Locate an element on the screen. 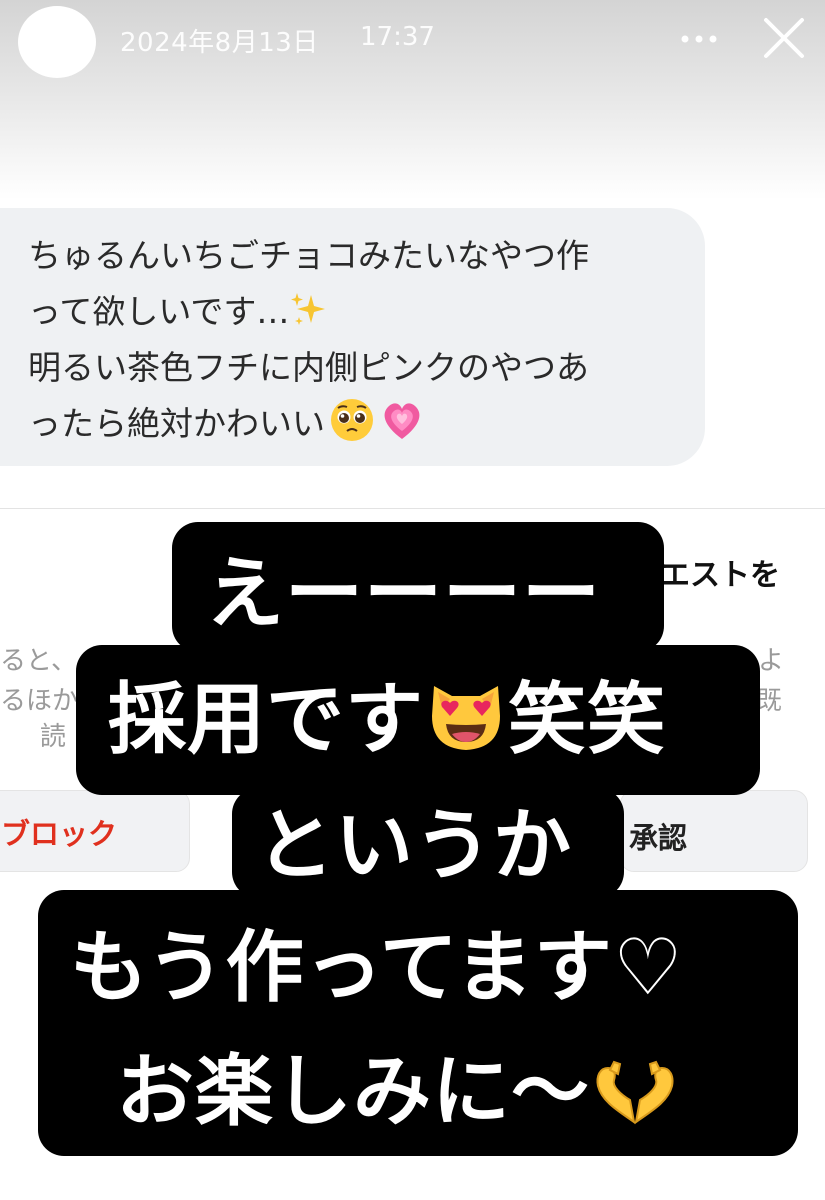  caption-line-2b: 笑笑 is located at coordinates (587, 720).